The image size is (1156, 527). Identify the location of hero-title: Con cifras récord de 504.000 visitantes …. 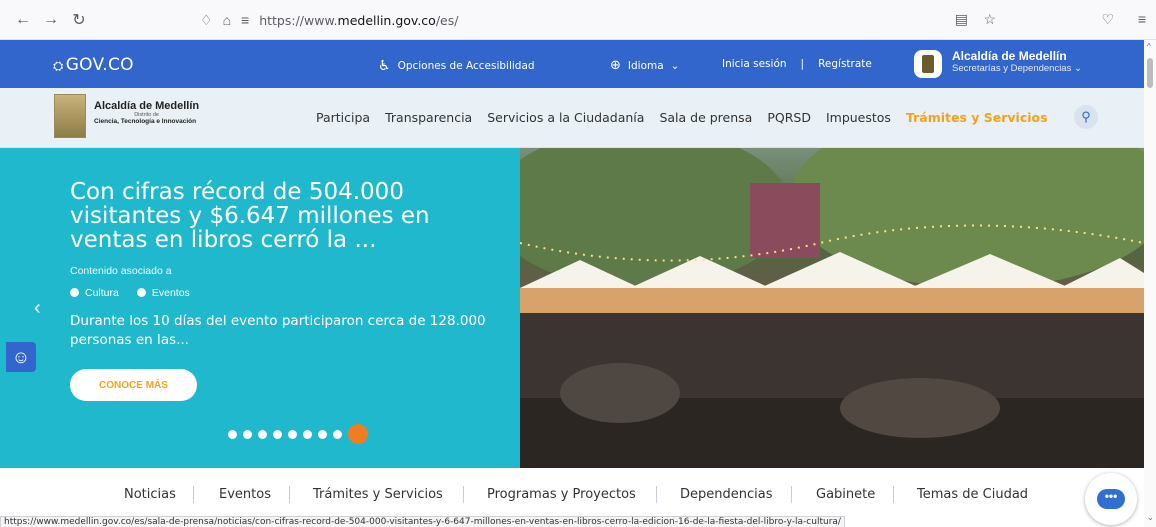
(250, 216).